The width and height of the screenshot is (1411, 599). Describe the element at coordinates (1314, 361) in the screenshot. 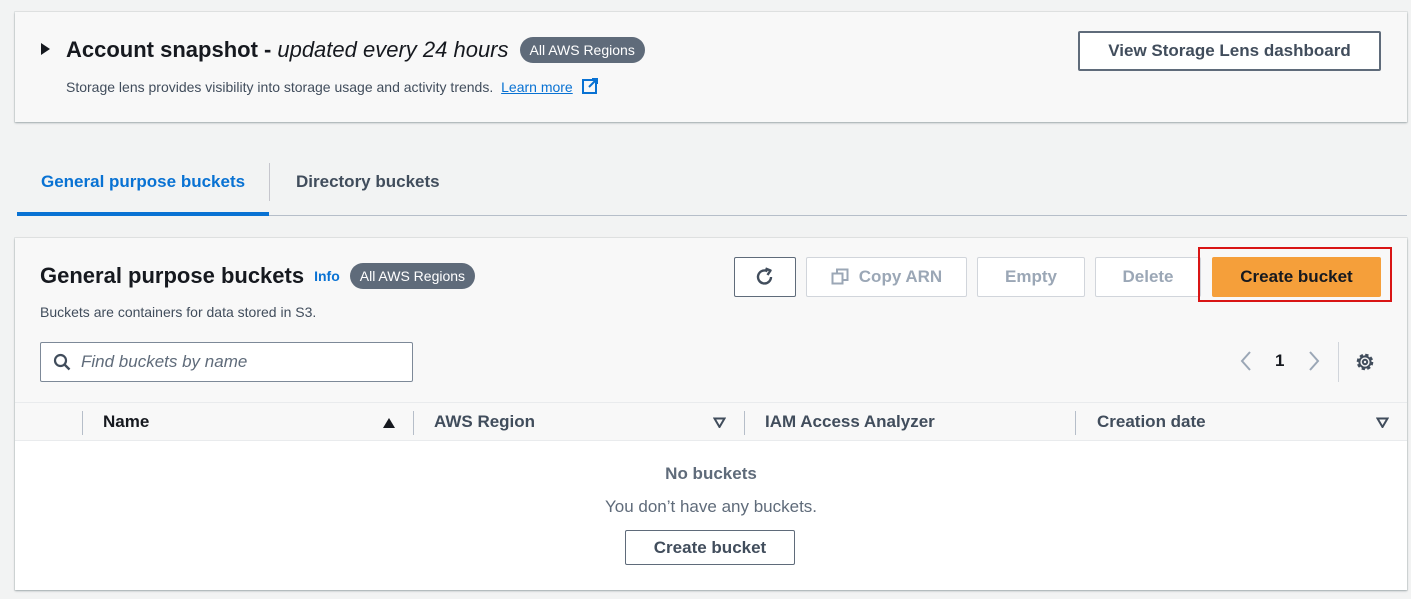

I see `chevron-right-icon` at that location.